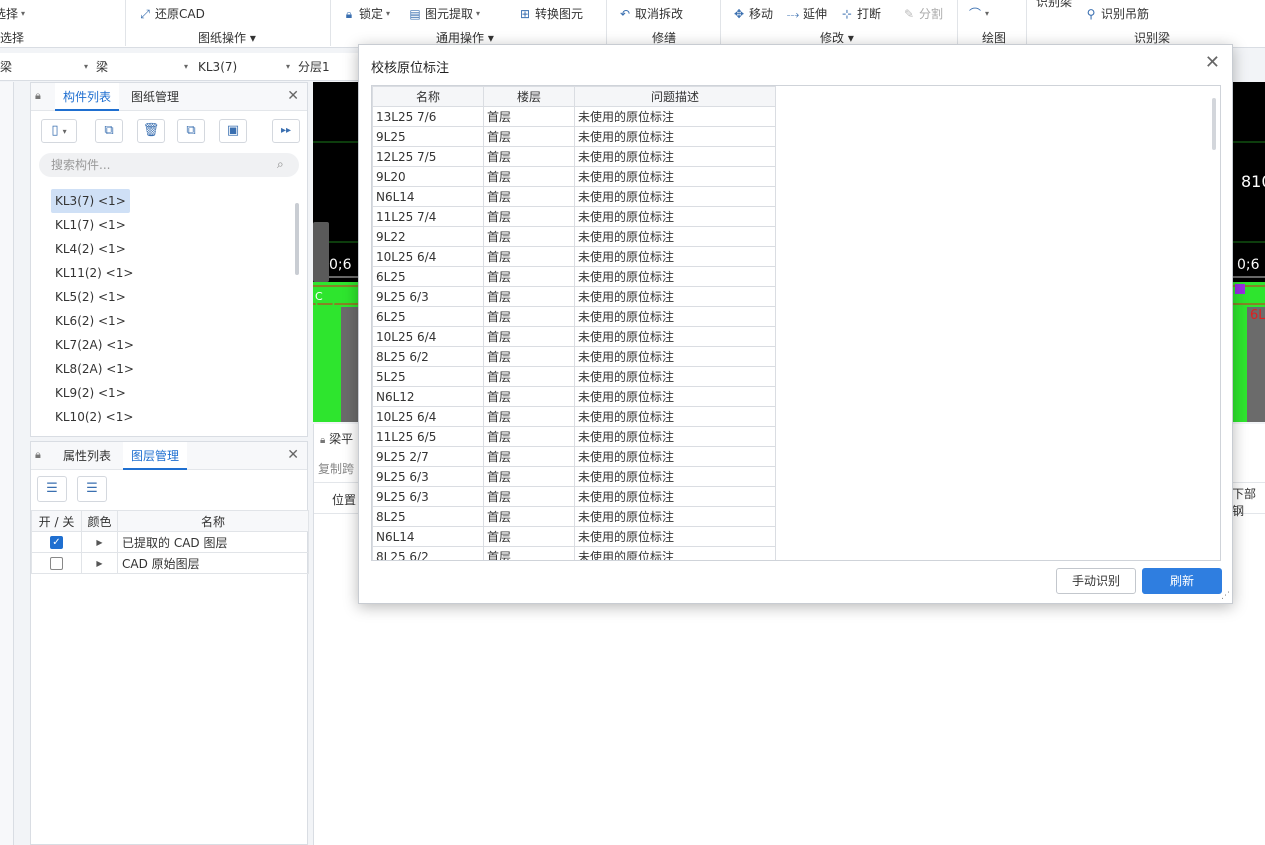  What do you see at coordinates (574, 516) in the screenshot?
I see `table-row: 8L25 首层 未使用的原位标注` at bounding box center [574, 516].